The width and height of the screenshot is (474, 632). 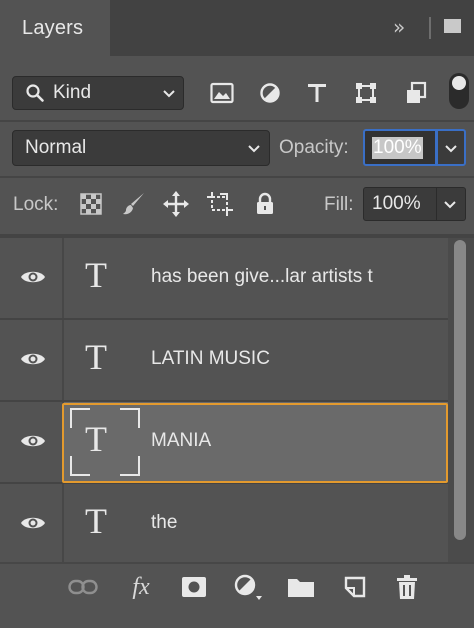 What do you see at coordinates (459, 91) in the screenshot?
I see `filter-toggle` at bounding box center [459, 91].